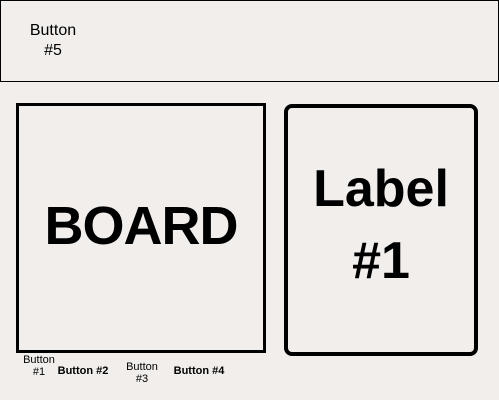 The image size is (499, 400). What do you see at coordinates (381, 225) in the screenshot?
I see `label-1-text: Label #1` at bounding box center [381, 225].